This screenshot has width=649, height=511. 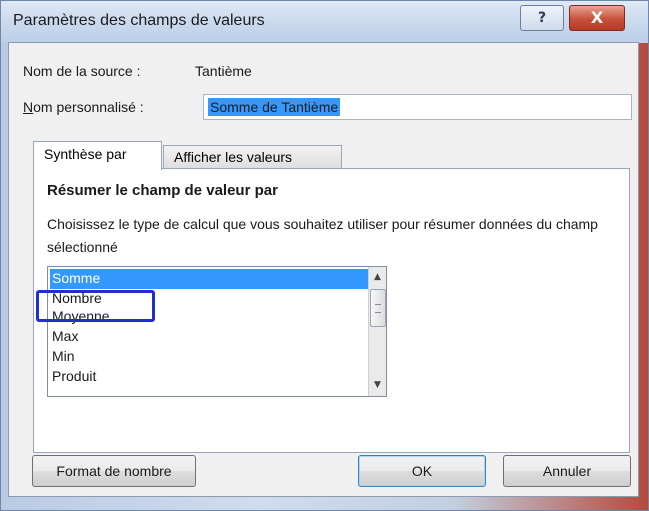 What do you see at coordinates (83, 107) in the screenshot?
I see `custom-name-label: Nom personnalisé :` at bounding box center [83, 107].